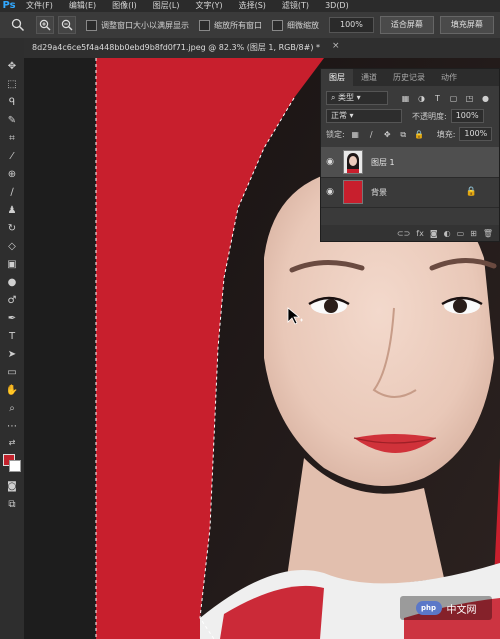 This screenshot has width=500, height=639. What do you see at coordinates (335, 134) in the screenshot?
I see `lock-label: 锁定:` at bounding box center [335, 134].